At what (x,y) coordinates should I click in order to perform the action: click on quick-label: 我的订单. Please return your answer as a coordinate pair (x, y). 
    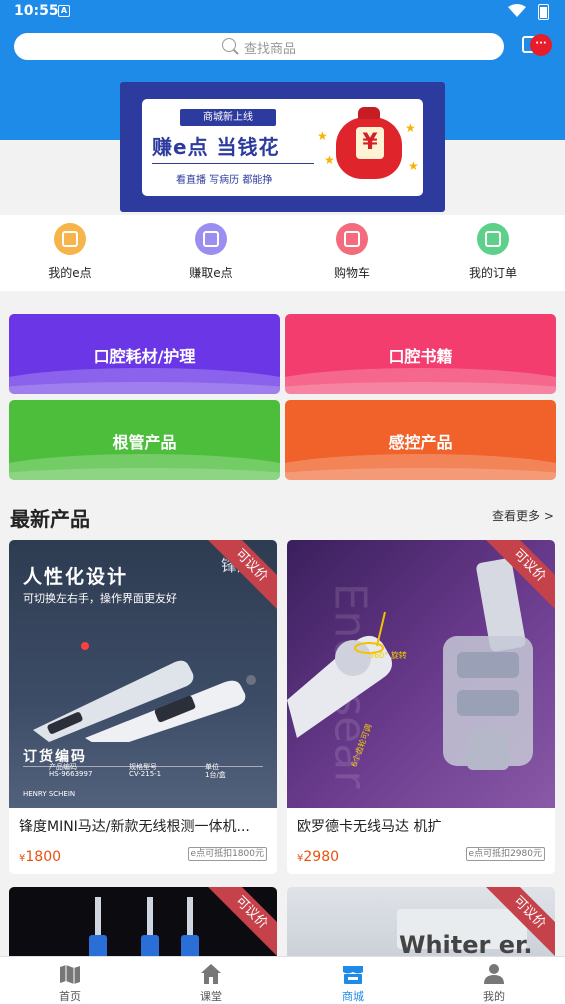
    Looking at the image, I should click on (492, 273).